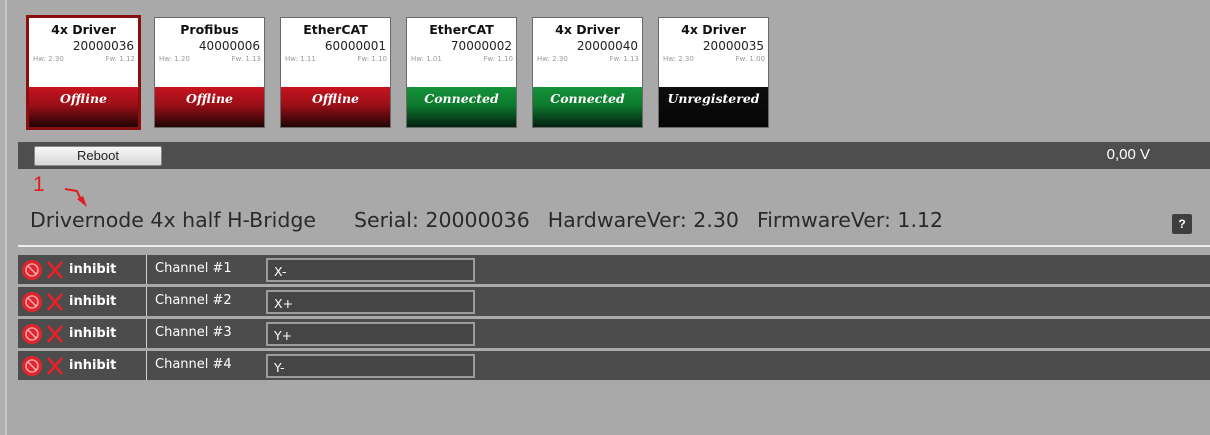 Image resolution: width=1210 pixels, height=435 pixels. Describe the element at coordinates (750, 59) in the screenshot. I see `device-fw-version: Fw: 1.00` at that location.